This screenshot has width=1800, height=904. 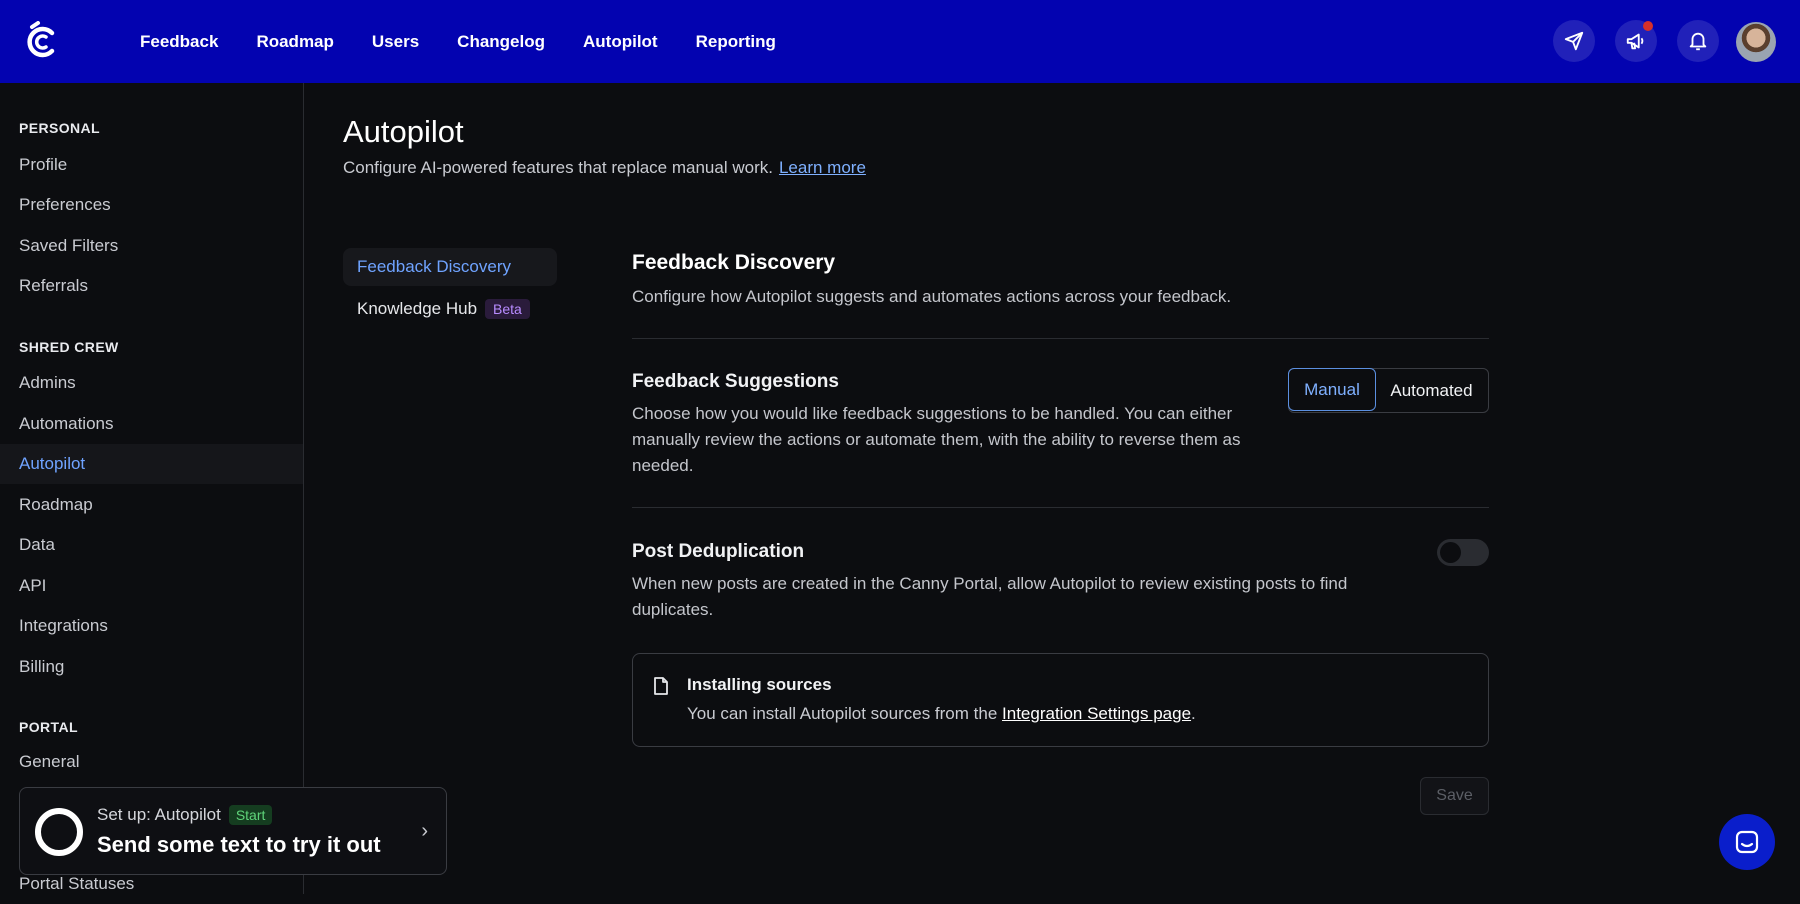 What do you see at coordinates (151, 246) in the screenshot?
I see `sidebar-item-saved-filters: Saved Filters` at bounding box center [151, 246].